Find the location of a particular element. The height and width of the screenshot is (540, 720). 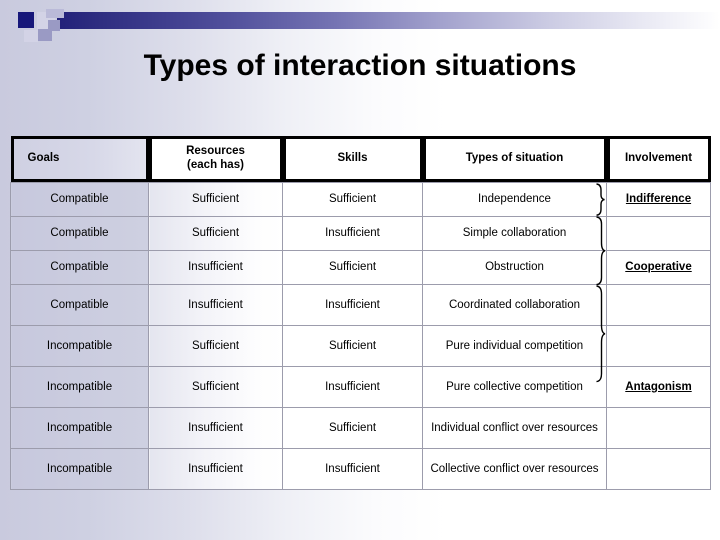

involvement-label: Antagonism is located at coordinates (658, 386).